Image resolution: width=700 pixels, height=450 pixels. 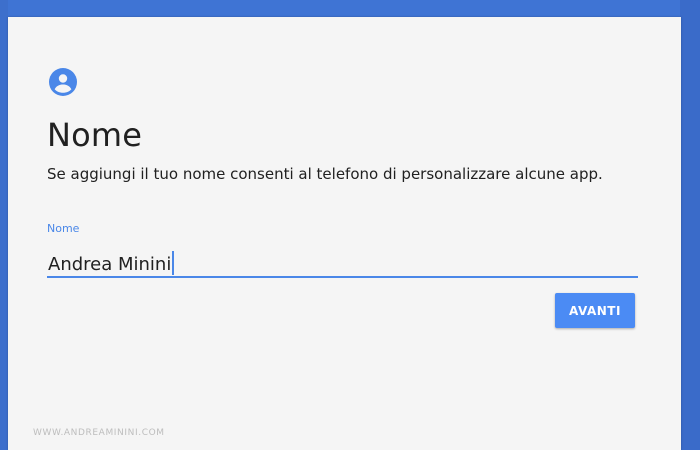 What do you see at coordinates (342, 262) in the screenshot?
I see `name-input: Andrea Minini` at bounding box center [342, 262].